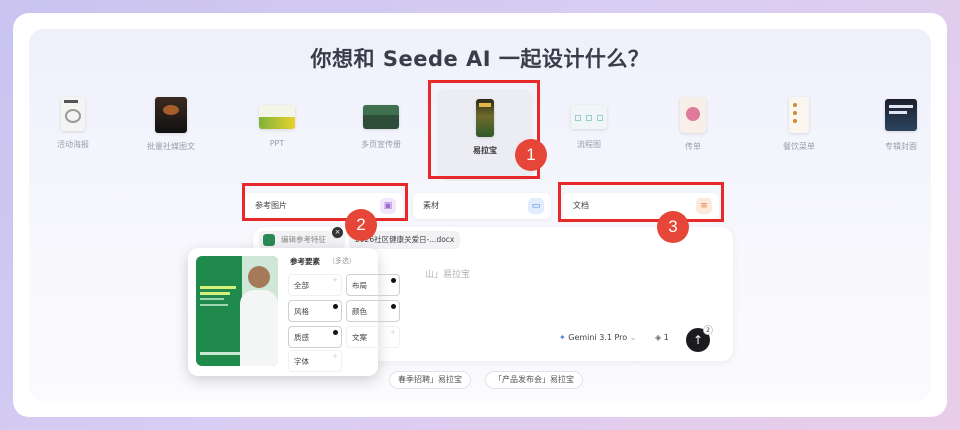  I want to click on chevron-down-icon: ⌄, so click(633, 337).